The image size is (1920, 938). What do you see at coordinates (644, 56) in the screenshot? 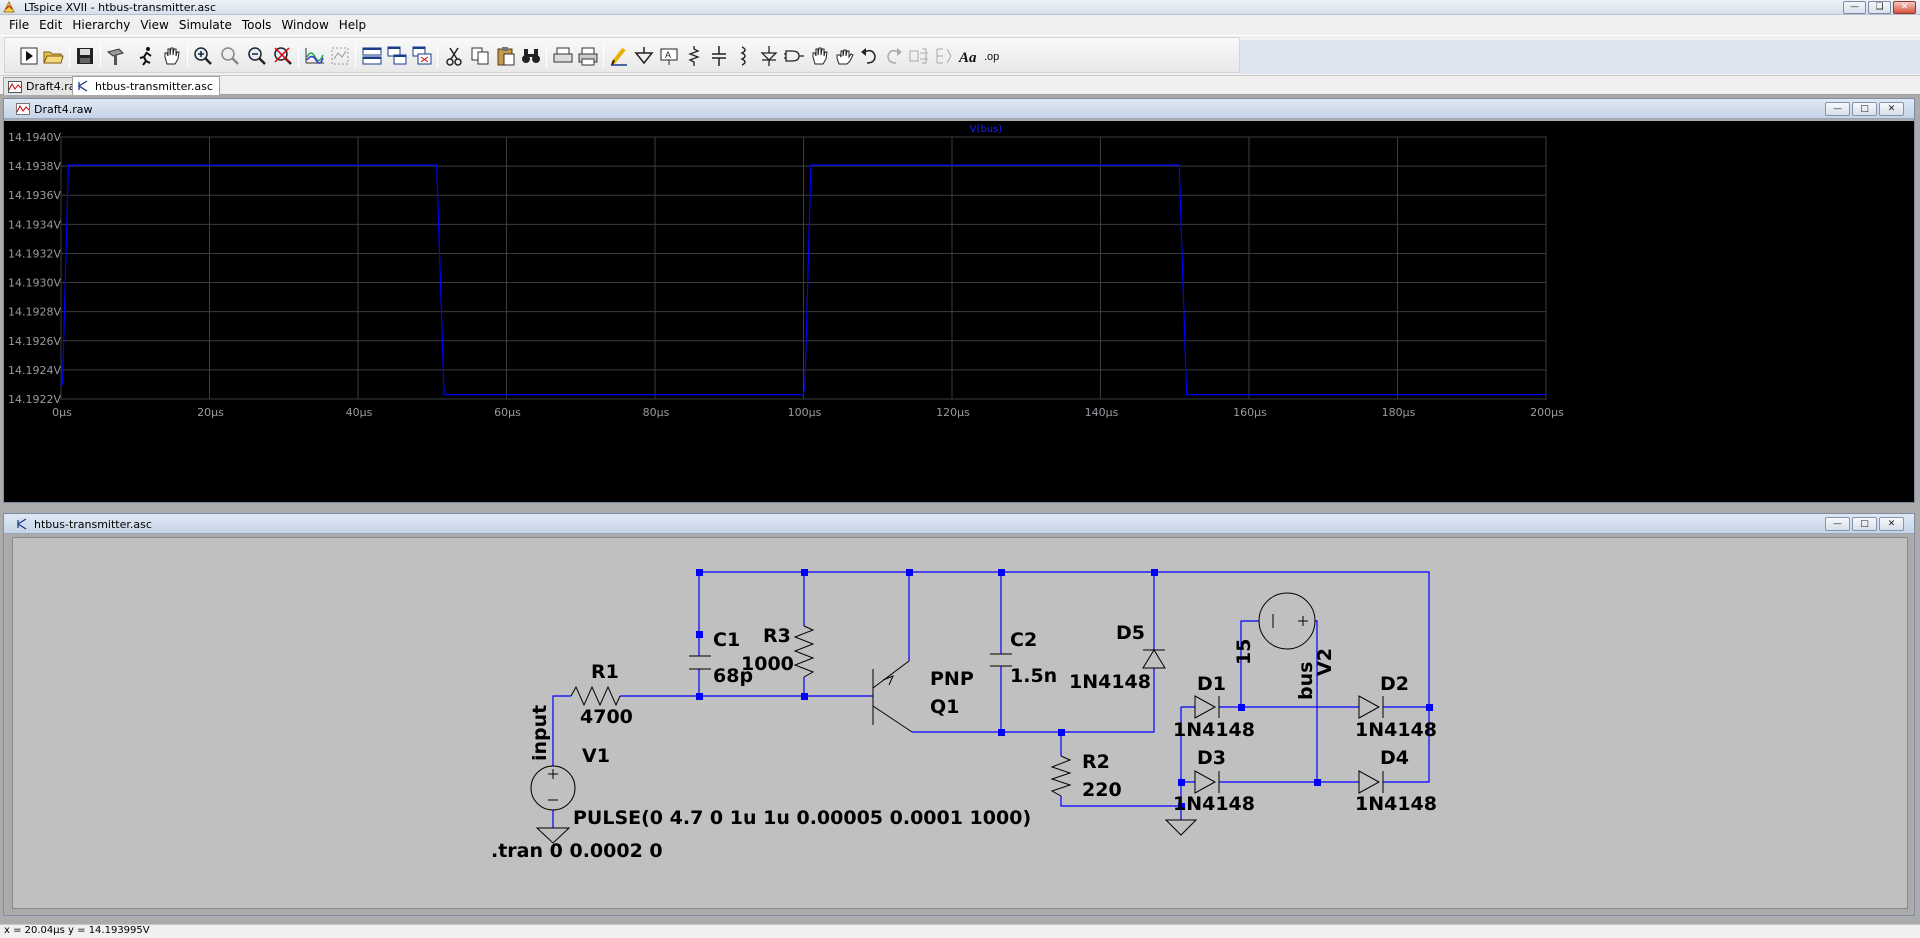
I see `ground-icon` at bounding box center [644, 56].